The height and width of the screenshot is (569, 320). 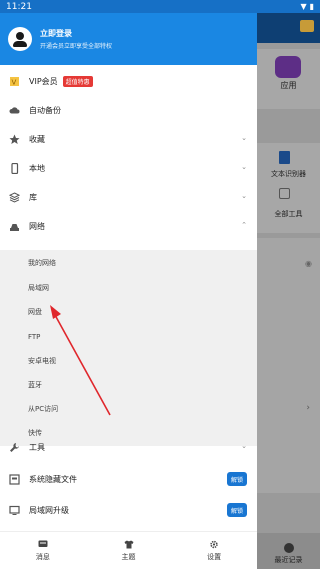 I want to click on library-icon, so click(x=14, y=197).